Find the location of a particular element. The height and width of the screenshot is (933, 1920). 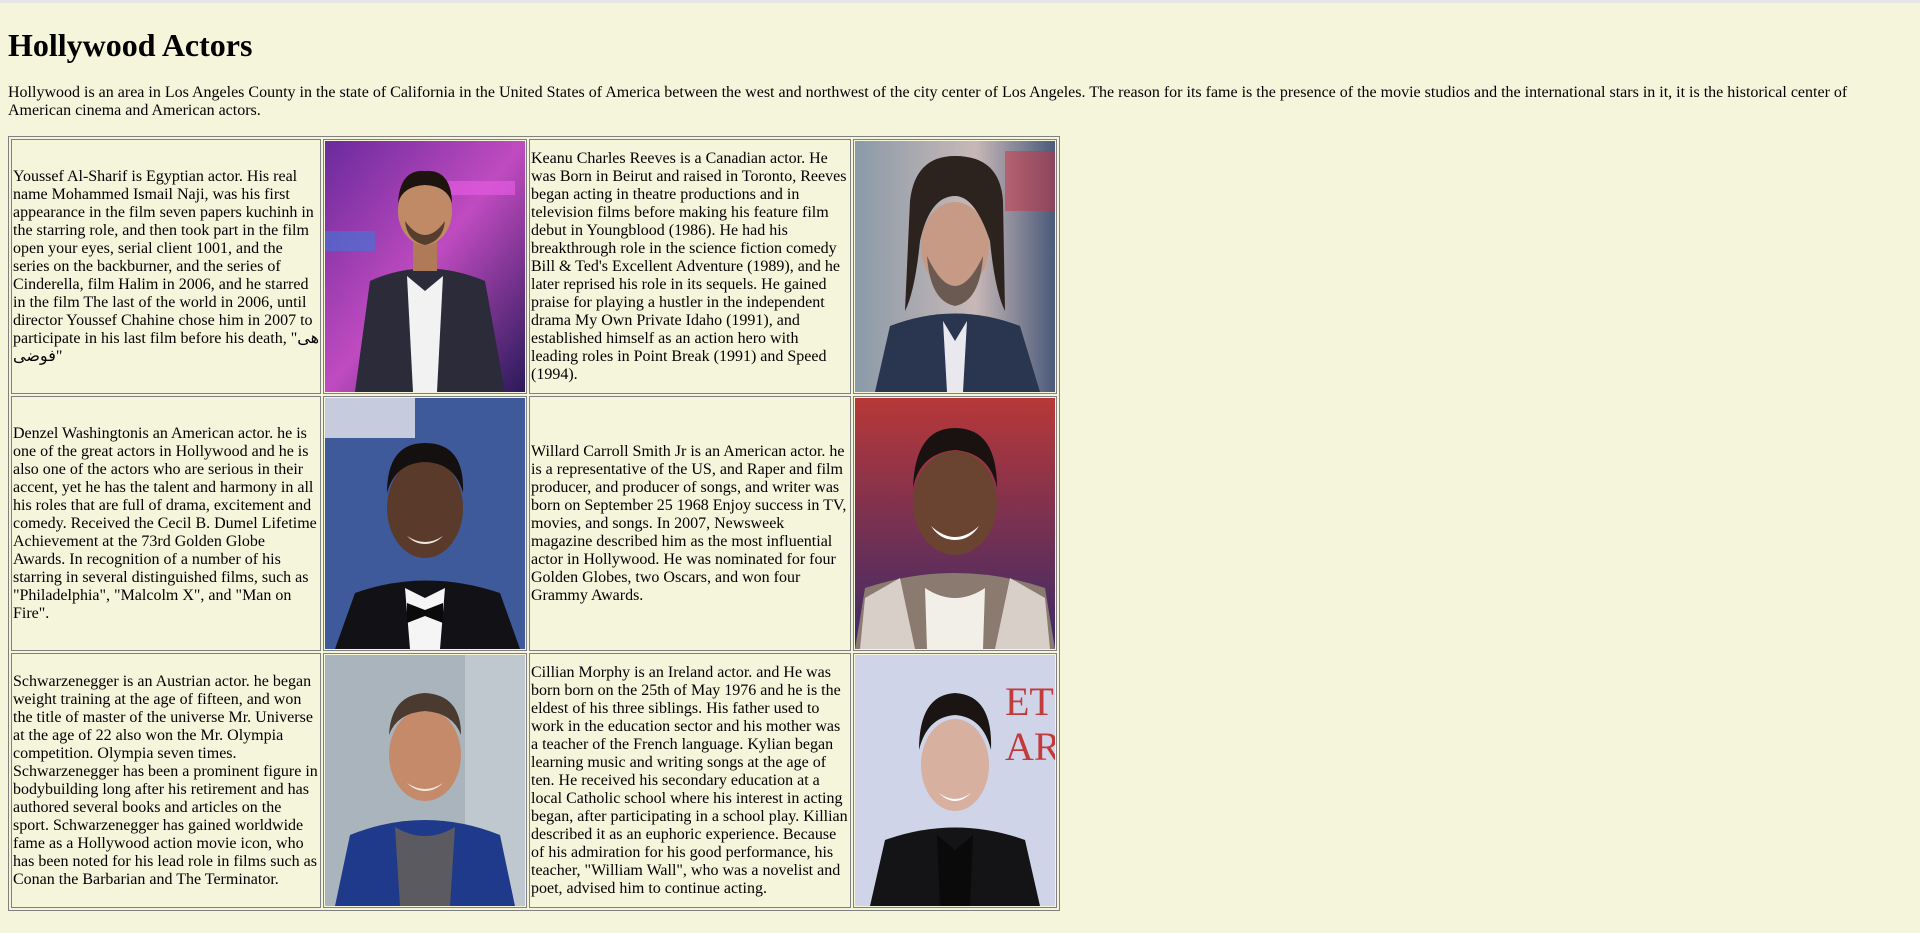

portrait-denzel-washington-image is located at coordinates (425, 523).